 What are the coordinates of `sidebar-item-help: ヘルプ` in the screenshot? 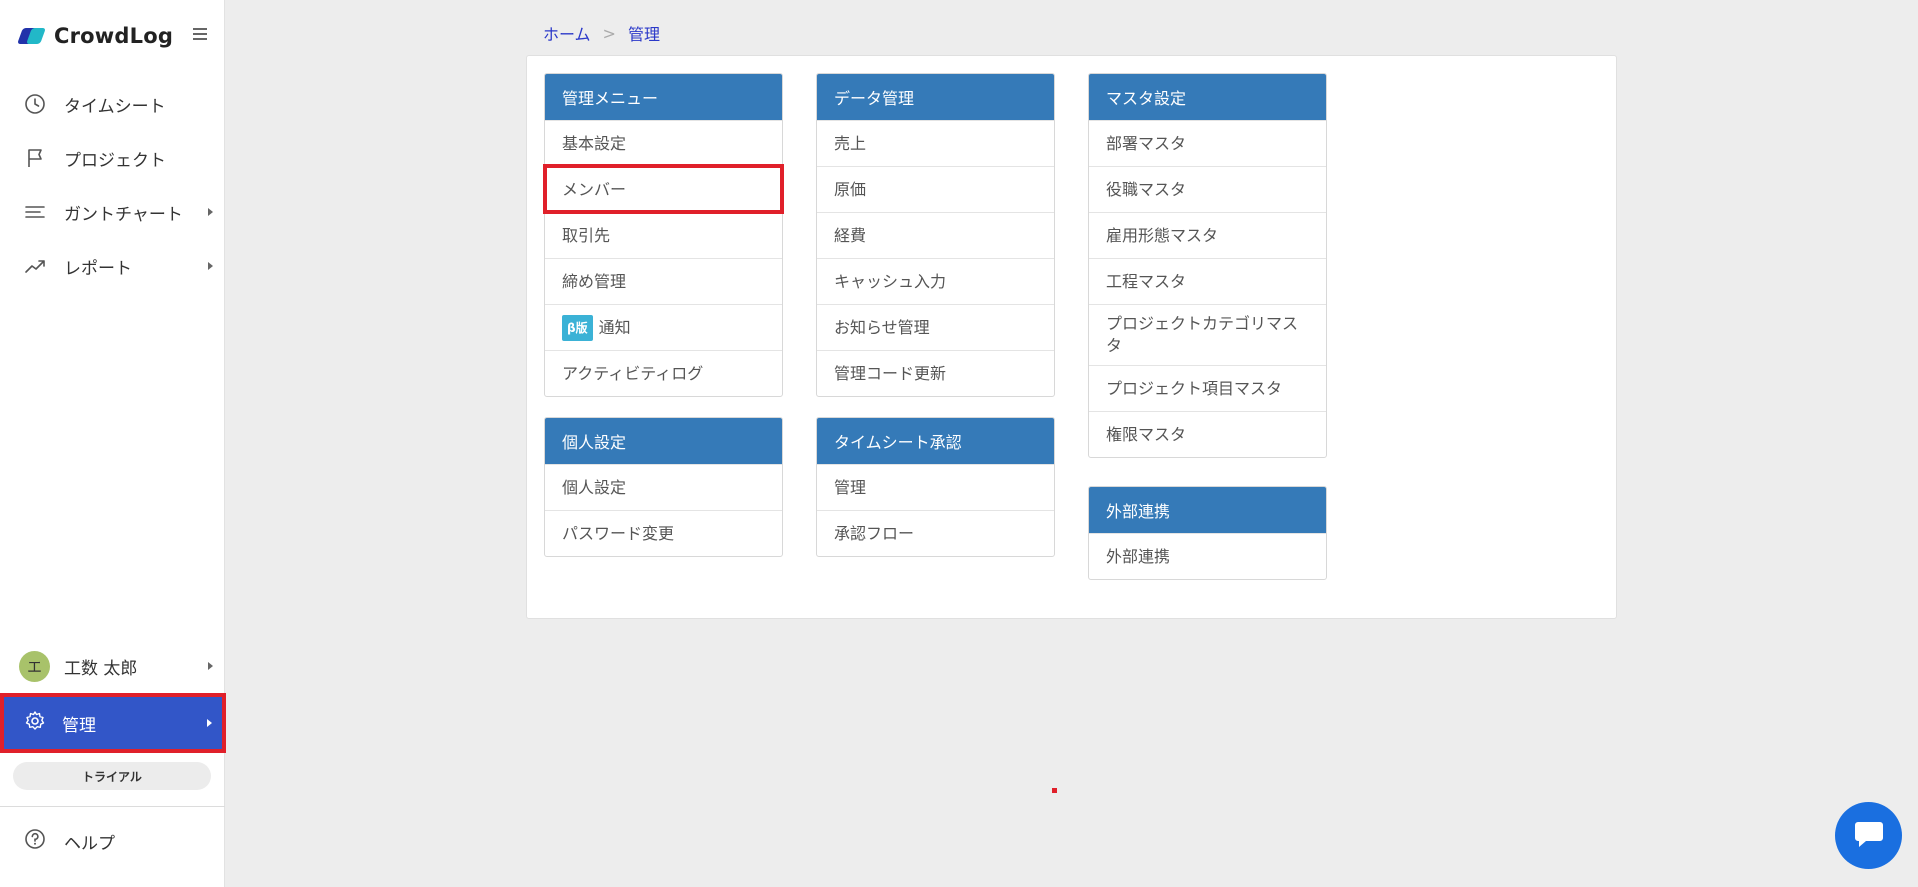 It's located at (112, 841).